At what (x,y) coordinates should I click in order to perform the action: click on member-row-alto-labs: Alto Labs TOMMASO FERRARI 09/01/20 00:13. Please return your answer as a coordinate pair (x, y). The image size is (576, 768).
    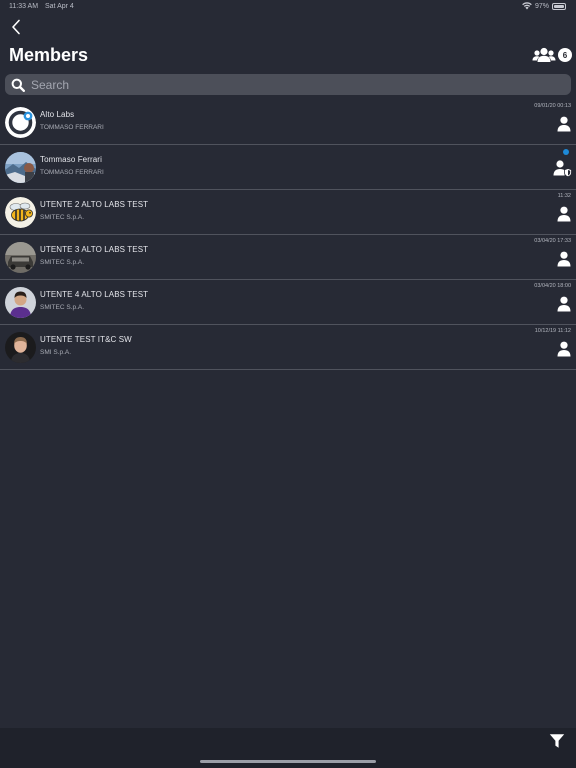
    Looking at the image, I should click on (288, 122).